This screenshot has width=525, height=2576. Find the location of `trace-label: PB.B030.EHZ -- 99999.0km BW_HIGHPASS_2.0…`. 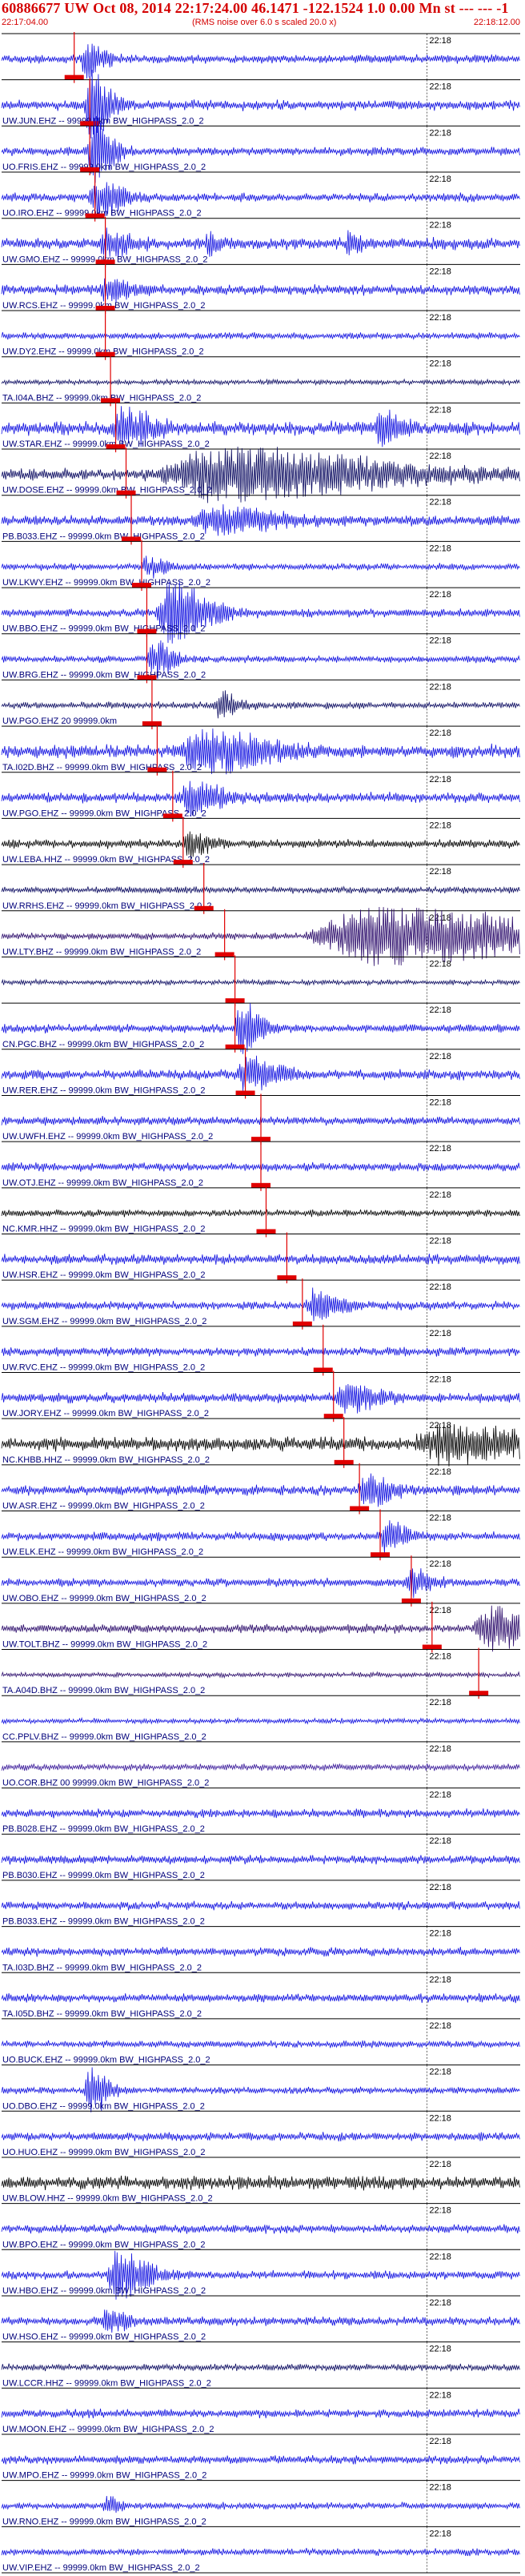

trace-label: PB.B030.EHZ -- 99999.0km BW_HIGHPASS_2.0… is located at coordinates (103, 1875).